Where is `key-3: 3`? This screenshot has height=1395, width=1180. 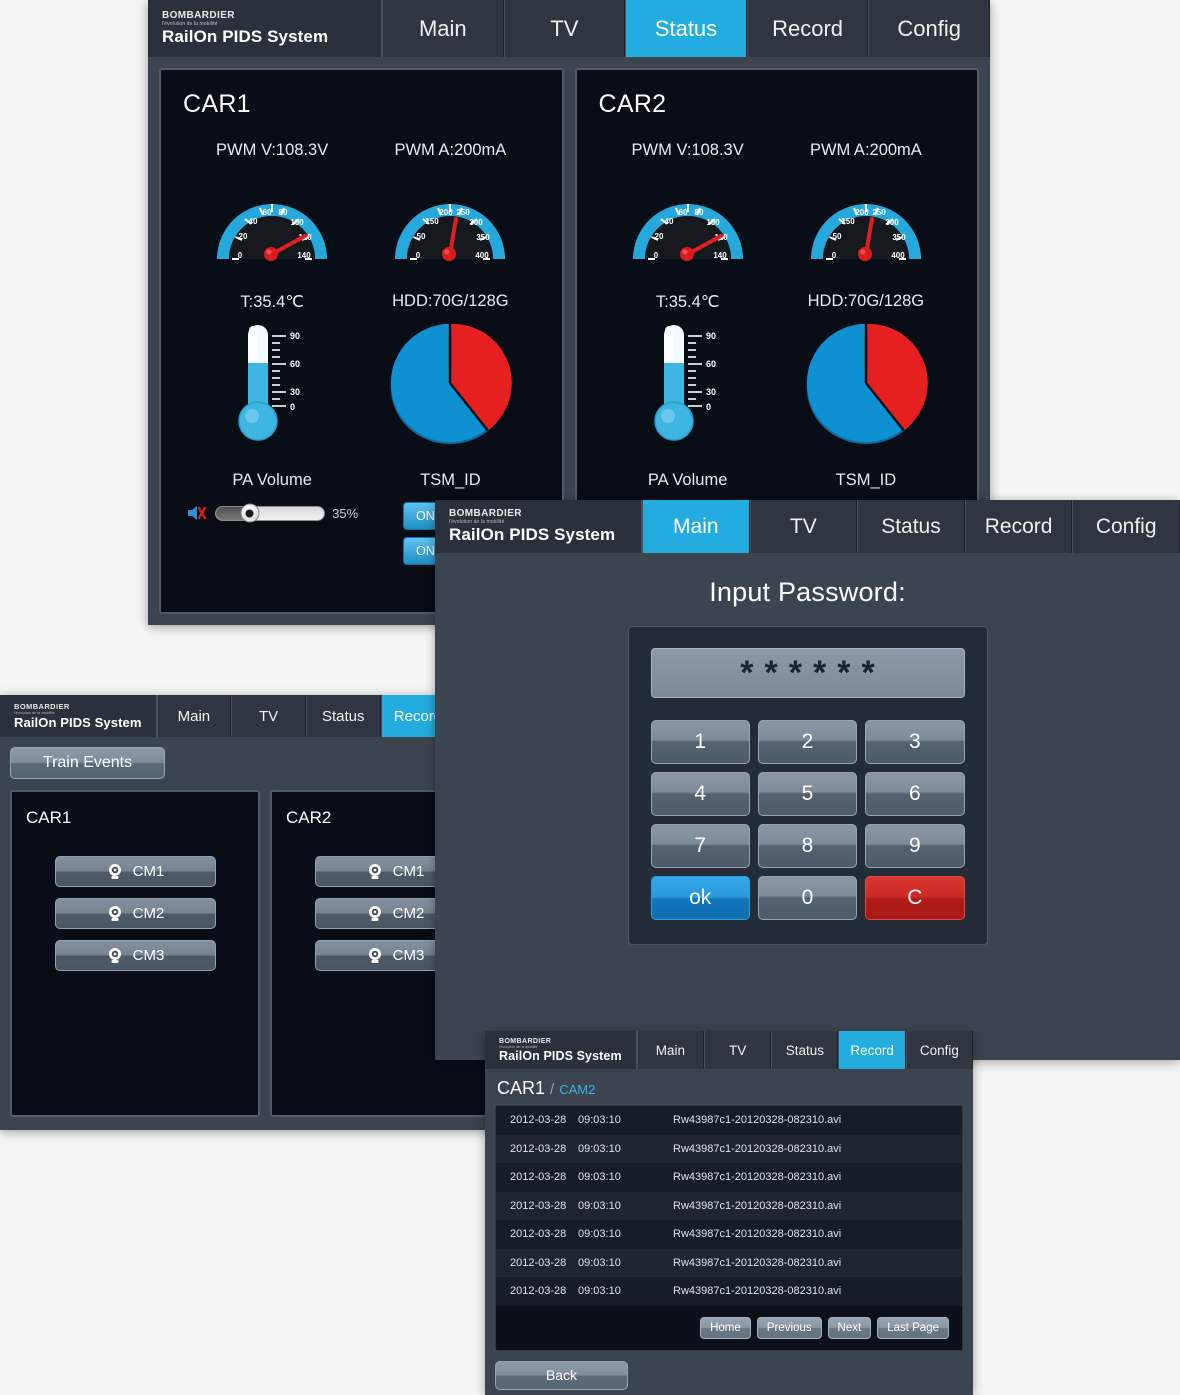
key-3: 3 is located at coordinates (915, 742).